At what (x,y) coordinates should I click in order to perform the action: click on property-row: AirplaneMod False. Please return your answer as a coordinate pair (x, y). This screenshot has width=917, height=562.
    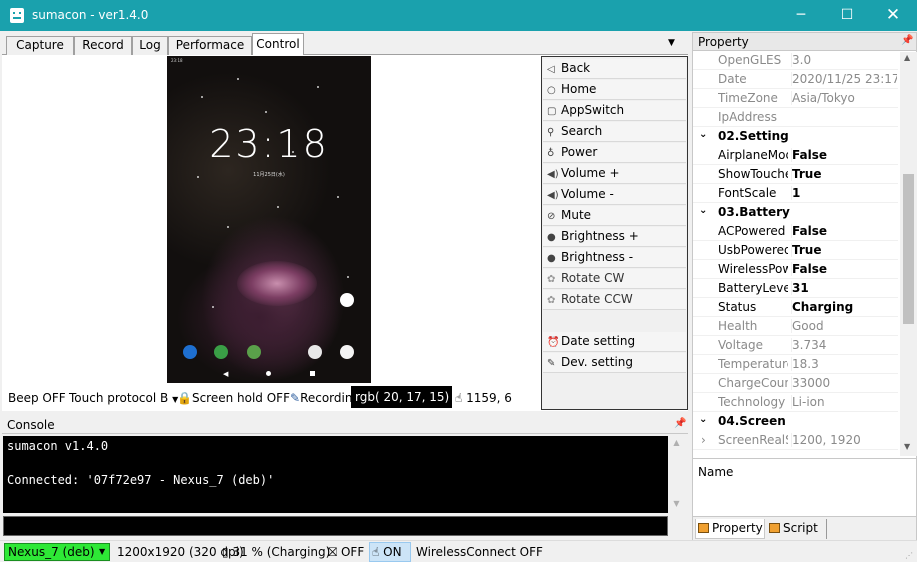
    Looking at the image, I should click on (795, 155).